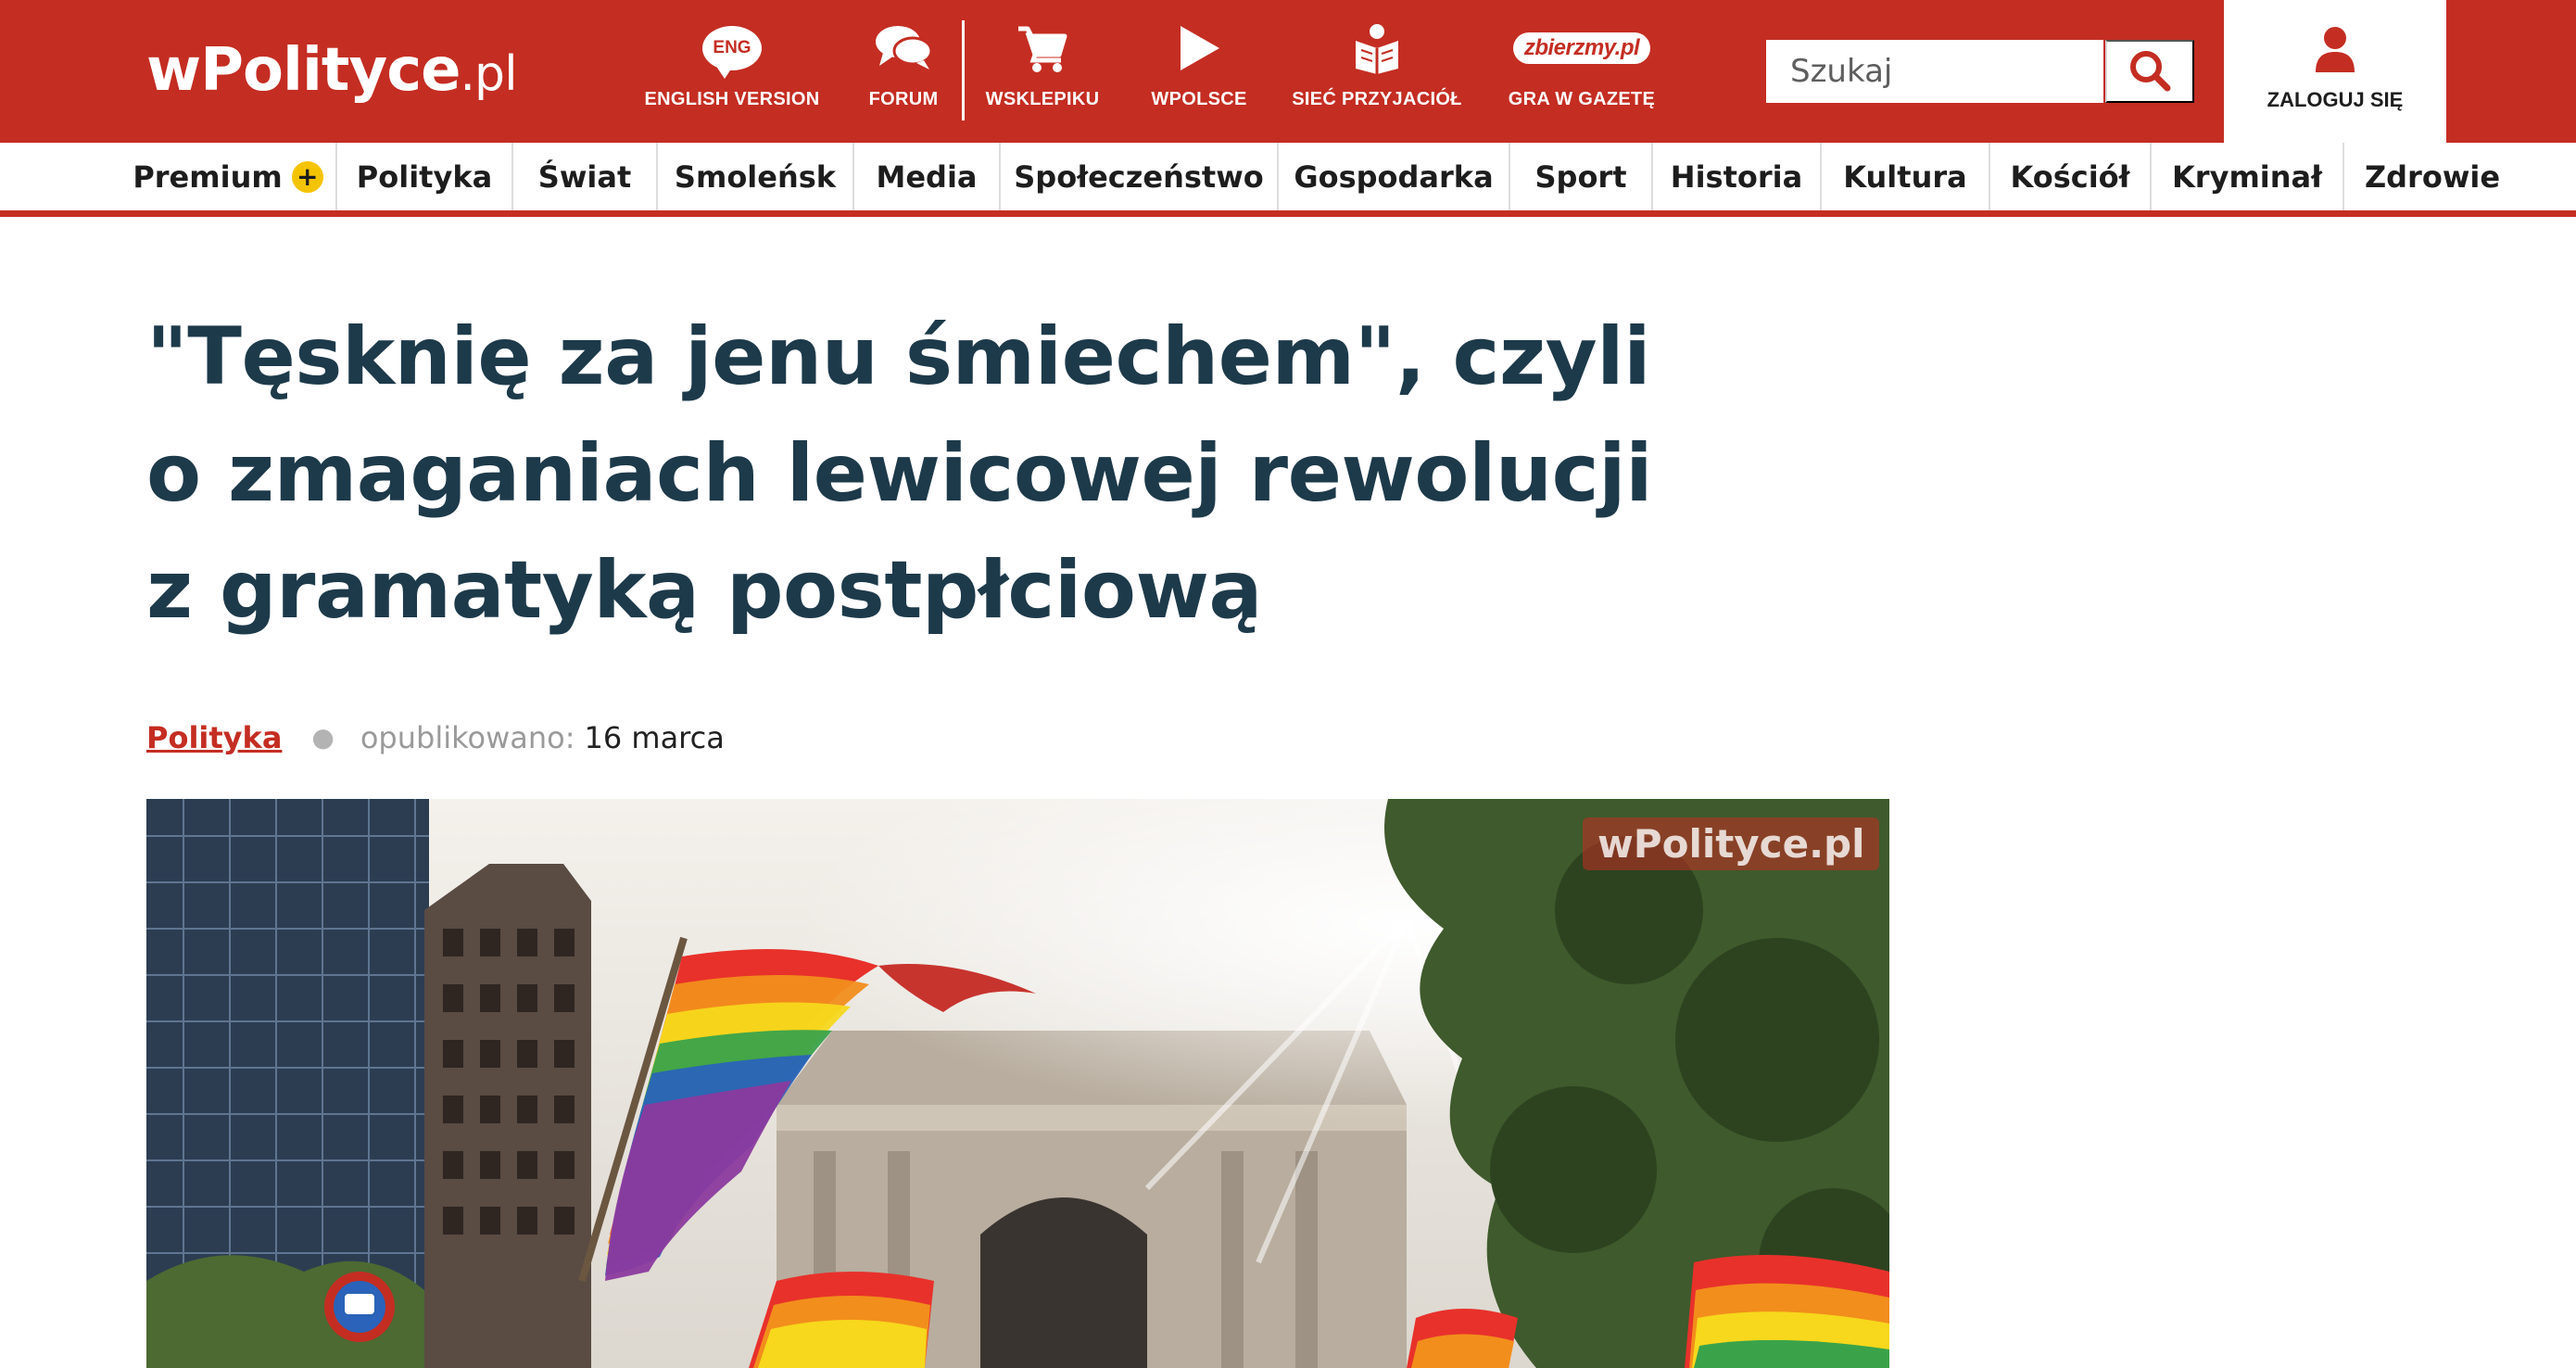 This screenshot has width=2576, height=1368. I want to click on topnav-forum: FORUM, so click(903, 71).